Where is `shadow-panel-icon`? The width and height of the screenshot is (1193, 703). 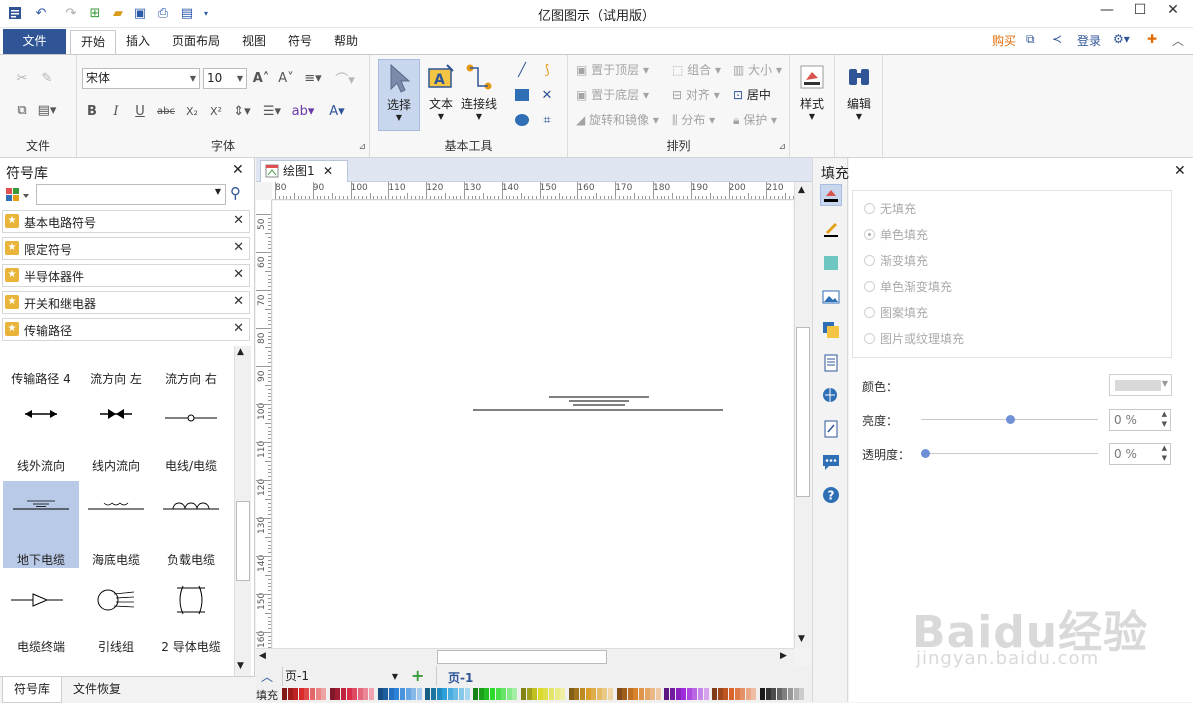
shadow-panel-icon is located at coordinates (831, 263).